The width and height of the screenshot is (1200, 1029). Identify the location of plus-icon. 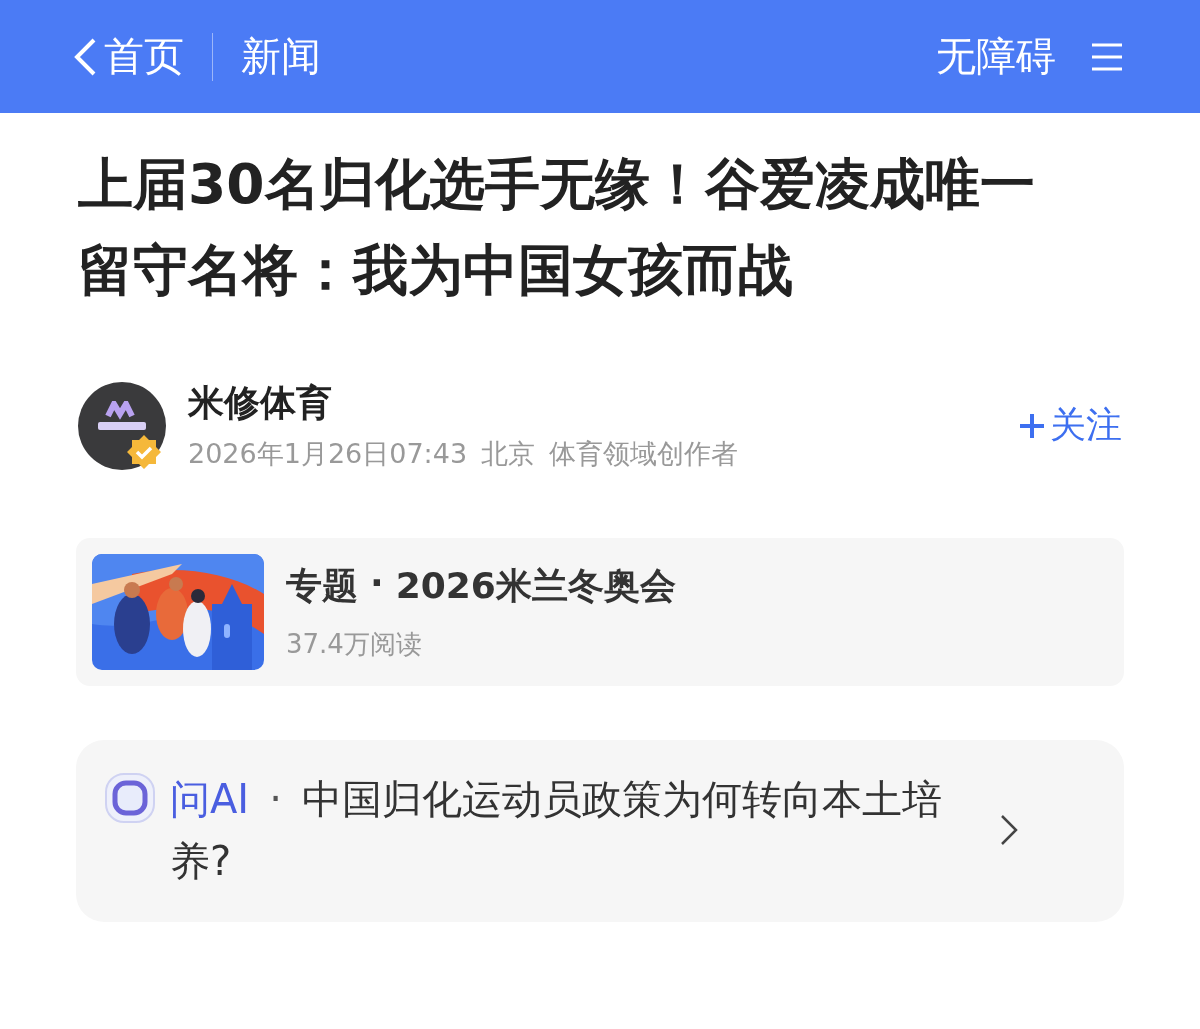
(1032, 425).